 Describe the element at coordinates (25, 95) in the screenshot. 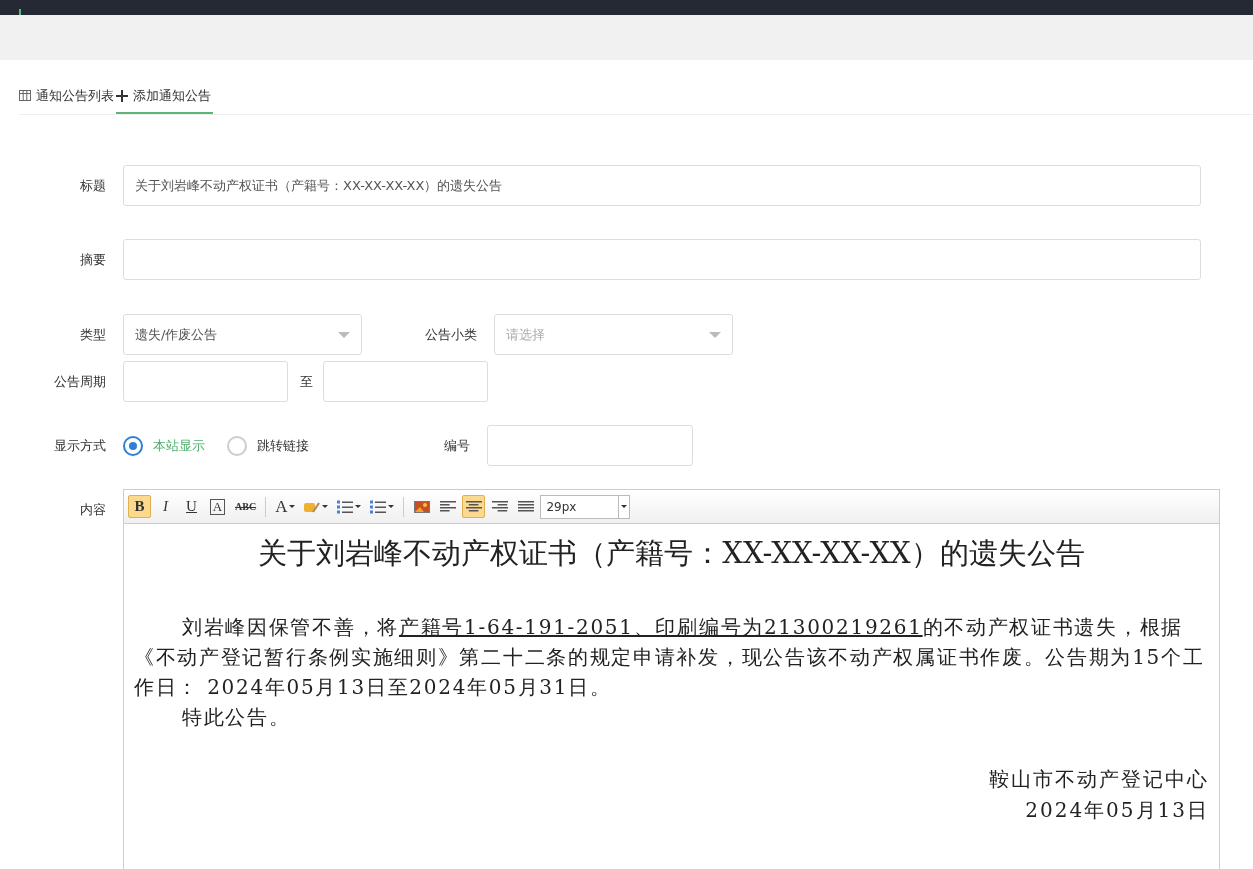

I see `table-icon` at that location.